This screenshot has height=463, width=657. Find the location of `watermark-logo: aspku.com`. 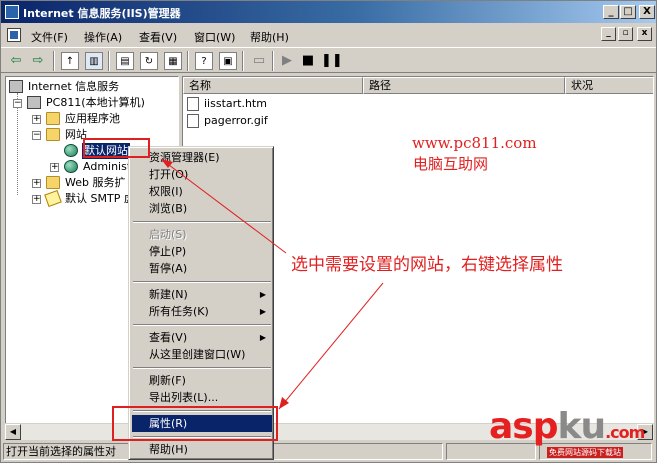

watermark-logo: aspku.com is located at coordinates (567, 426).